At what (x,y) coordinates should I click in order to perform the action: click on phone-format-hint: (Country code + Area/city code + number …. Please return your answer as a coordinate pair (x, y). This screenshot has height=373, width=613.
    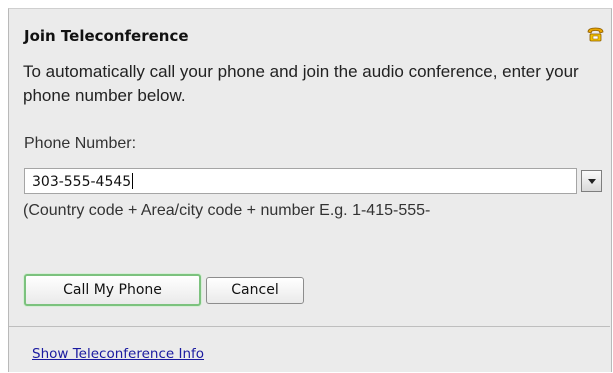
    Looking at the image, I should click on (227, 210).